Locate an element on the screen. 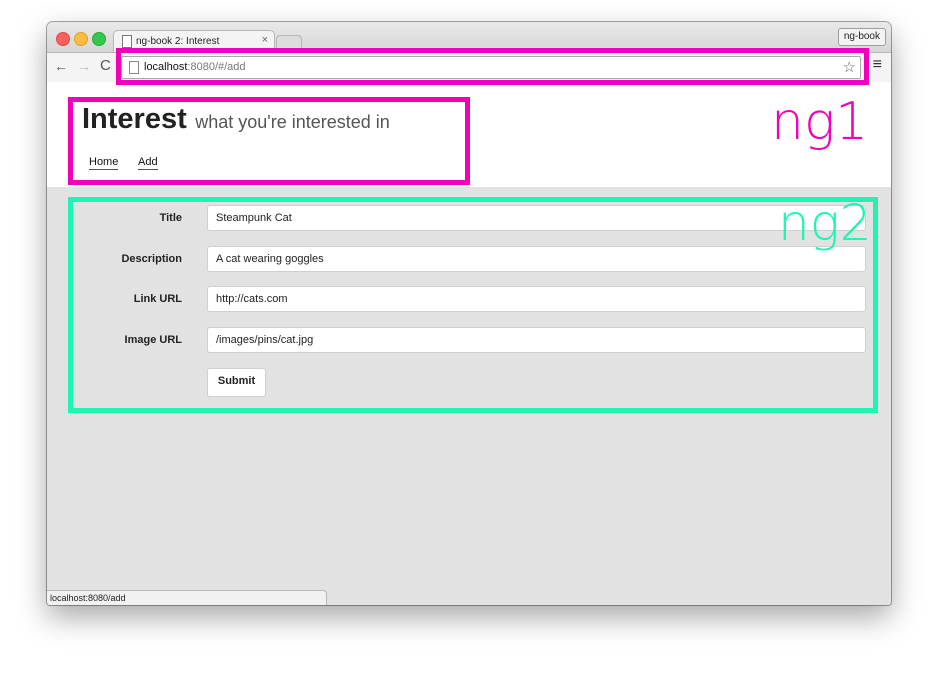 This screenshot has width=937, height=676. tab-close-icon: × is located at coordinates (265, 40).